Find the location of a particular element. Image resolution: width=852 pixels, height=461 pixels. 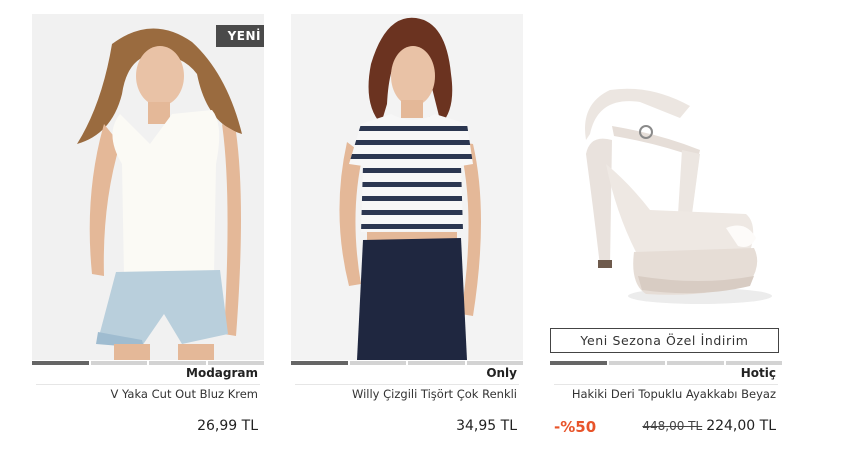

product-price: 224,00 TL is located at coordinates (741, 426).